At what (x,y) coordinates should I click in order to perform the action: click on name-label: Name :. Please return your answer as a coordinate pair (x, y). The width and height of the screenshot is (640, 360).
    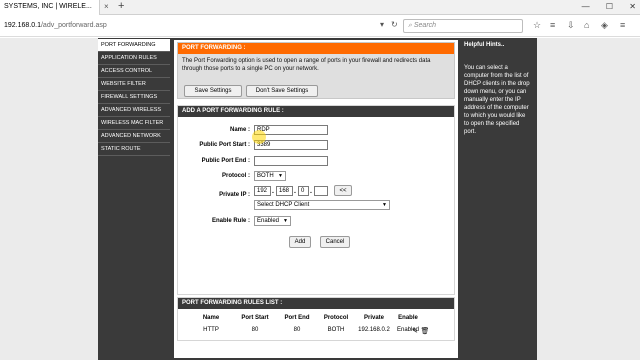
    Looking at the image, I should click on (239, 130).